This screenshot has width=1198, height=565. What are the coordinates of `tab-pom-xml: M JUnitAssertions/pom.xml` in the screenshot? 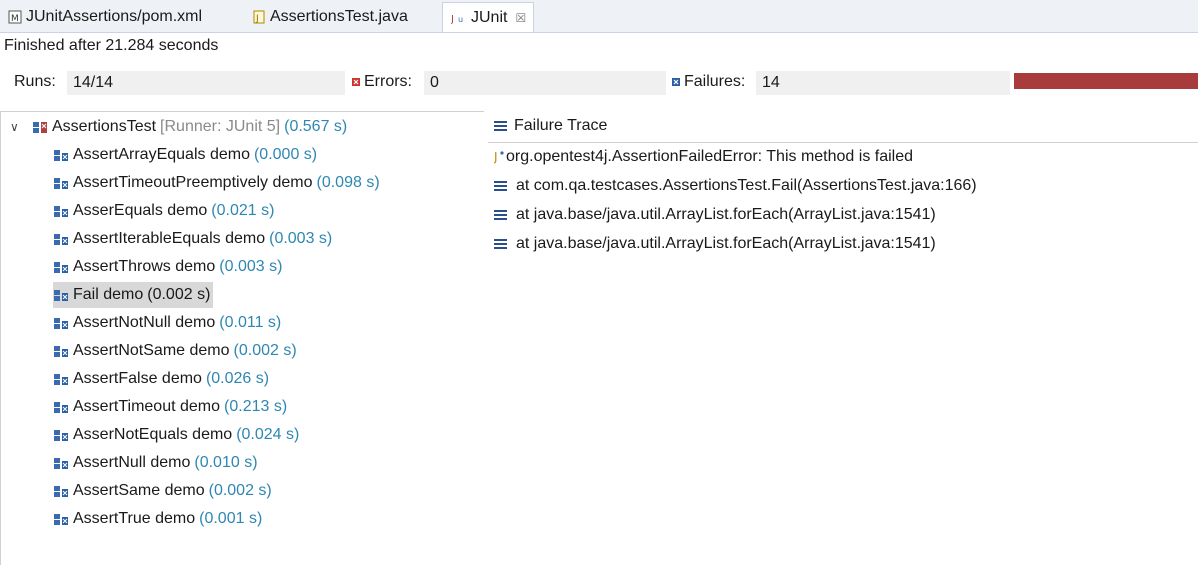 It's located at (121, 17).